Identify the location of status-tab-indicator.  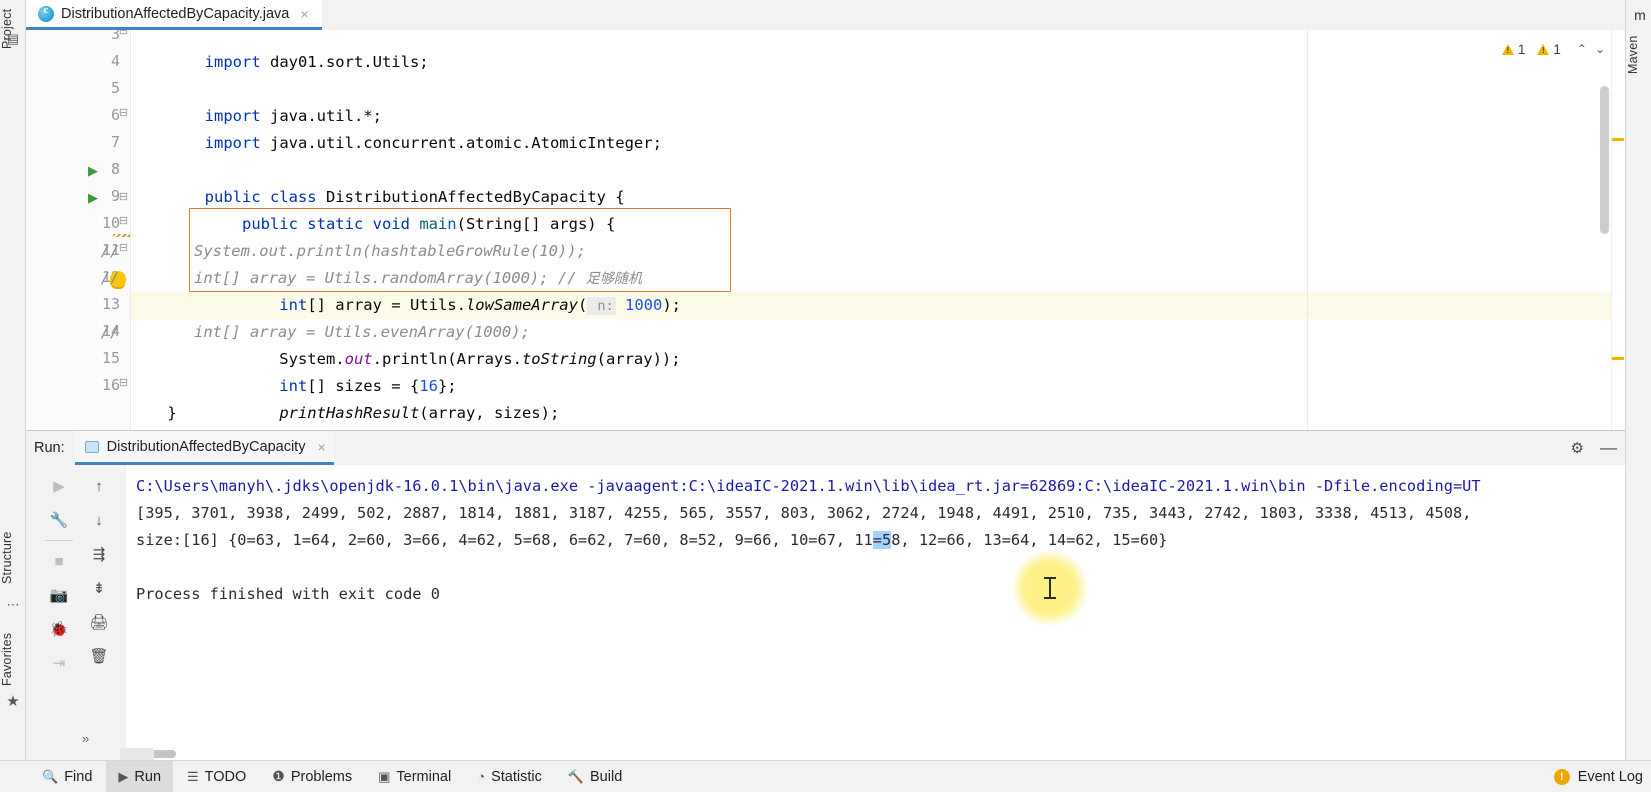
(137, 754).